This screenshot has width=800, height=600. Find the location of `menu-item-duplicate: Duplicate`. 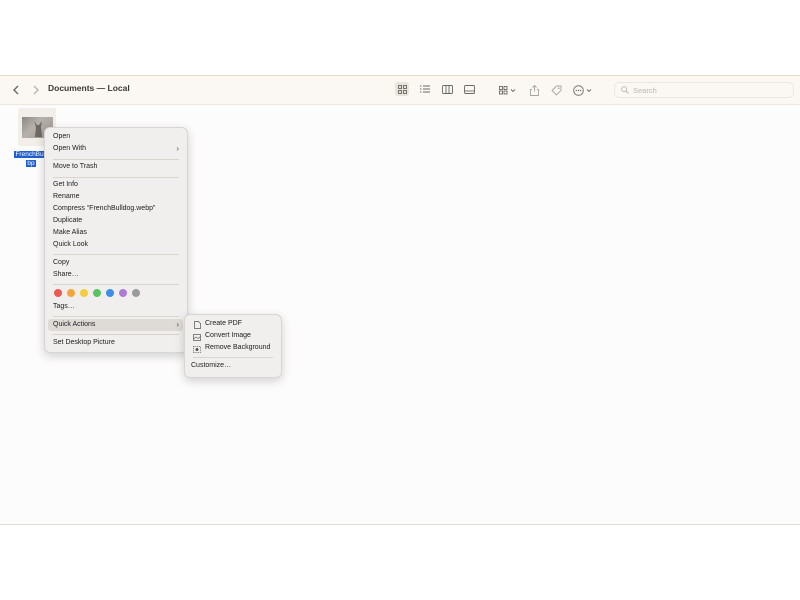

menu-item-duplicate: Duplicate is located at coordinates (67, 220).